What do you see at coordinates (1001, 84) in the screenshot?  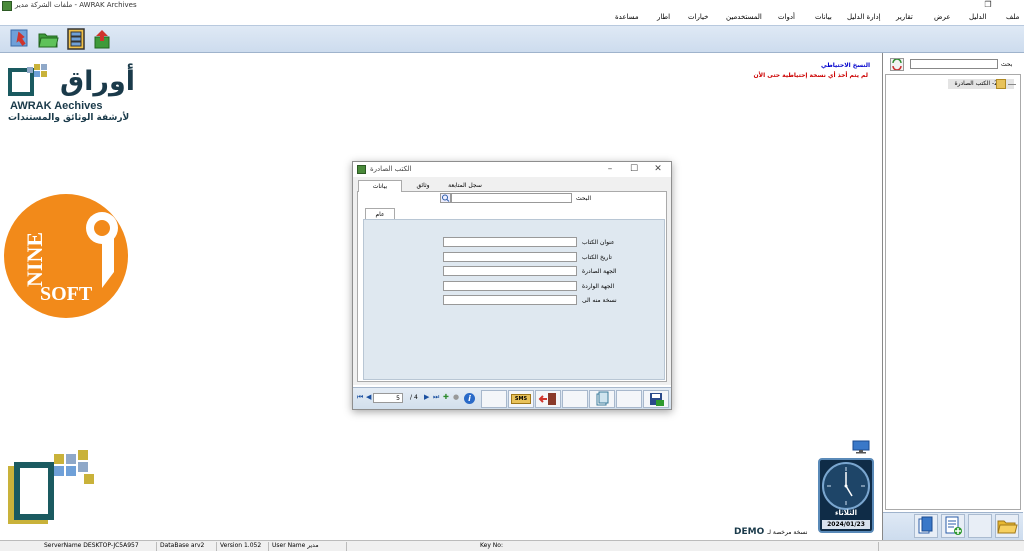 I see `folder-icon` at bounding box center [1001, 84].